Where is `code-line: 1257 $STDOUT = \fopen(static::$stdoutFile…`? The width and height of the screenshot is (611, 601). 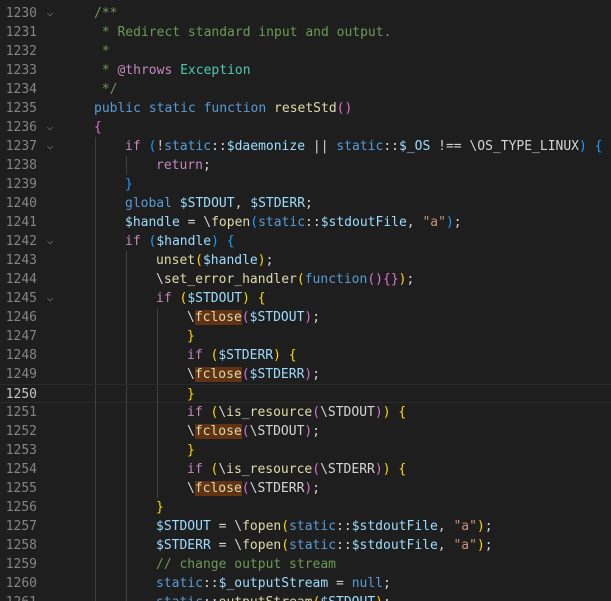 code-line: 1257 $STDOUT = \fopen(static::$stdoutFile… is located at coordinates (305, 526).